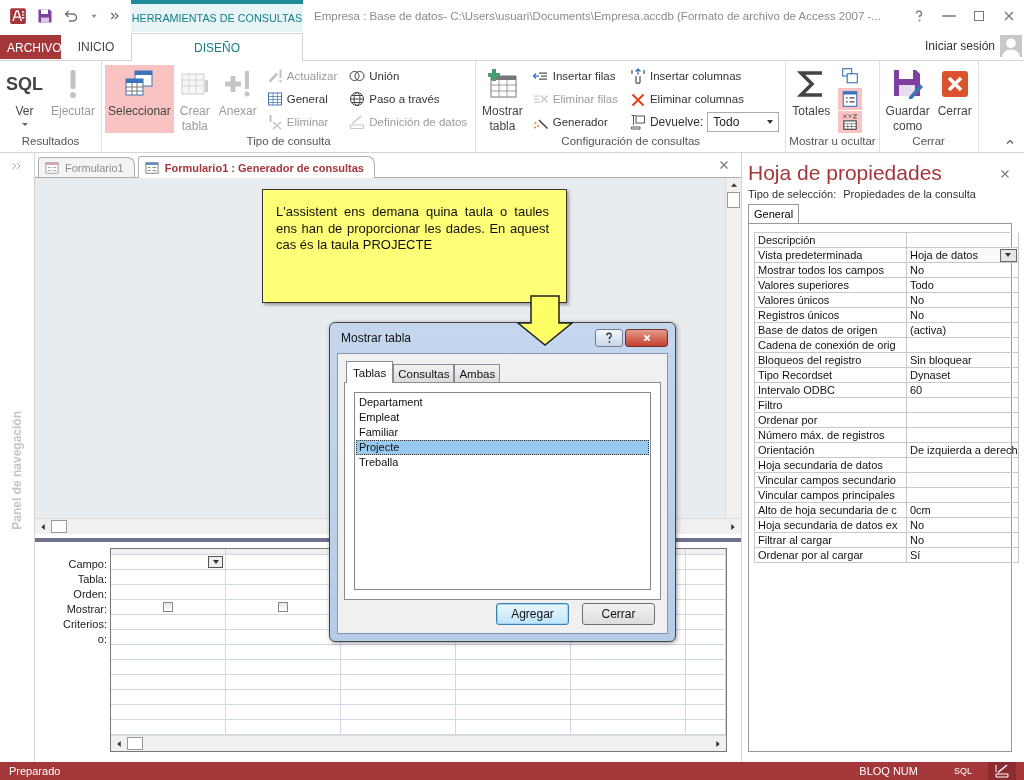  Describe the element at coordinates (743, 122) in the screenshot. I see `returns-dropdown: Todo` at that location.